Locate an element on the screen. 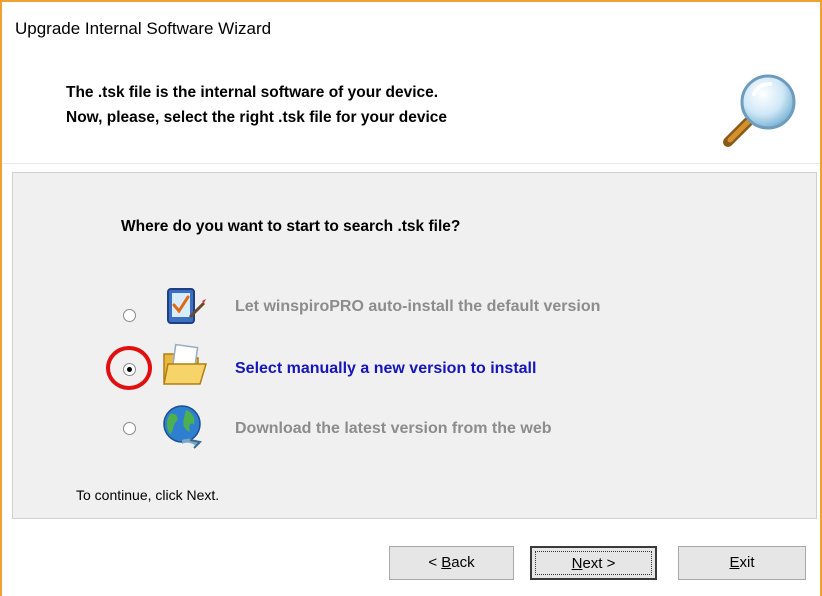  back-button-mnemonic: B is located at coordinates (446, 562).